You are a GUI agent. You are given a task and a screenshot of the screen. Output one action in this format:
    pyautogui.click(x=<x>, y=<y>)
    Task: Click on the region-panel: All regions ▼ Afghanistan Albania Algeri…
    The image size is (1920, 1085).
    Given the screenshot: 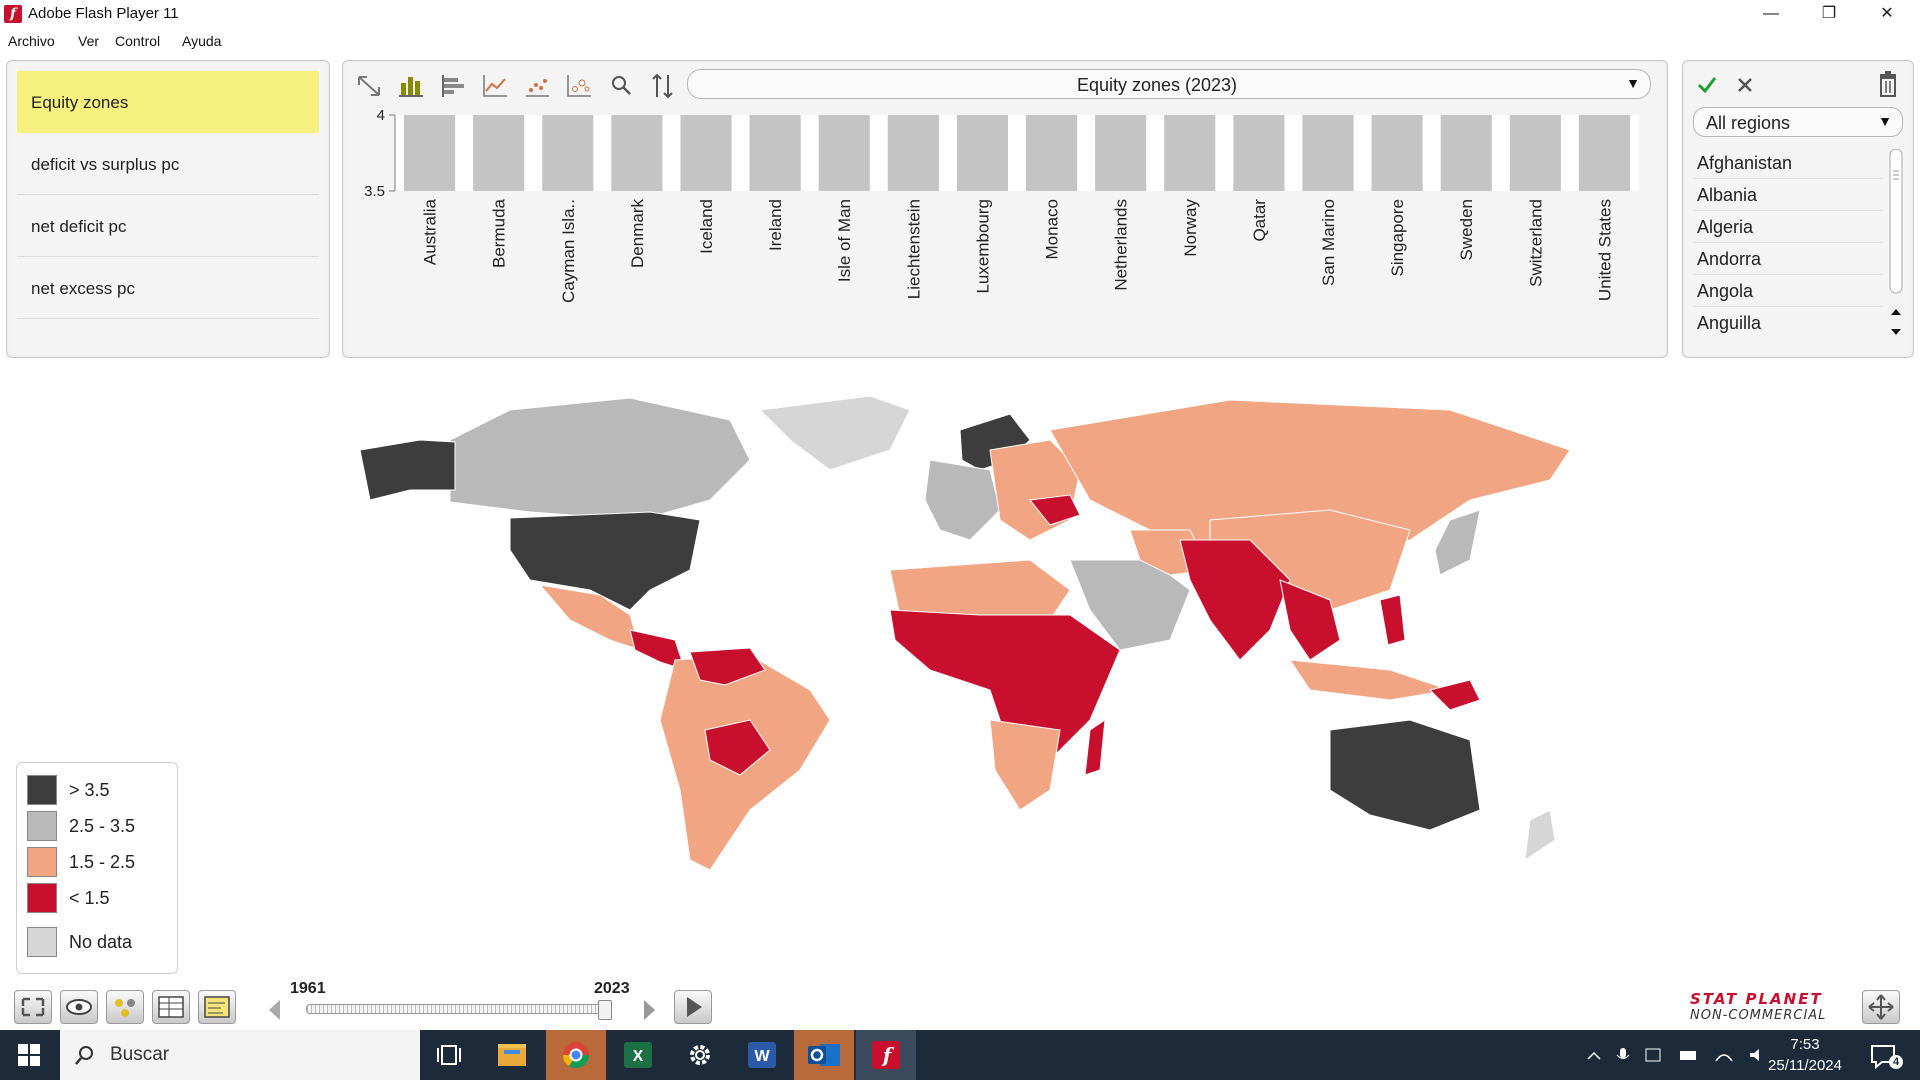 What is the action you would take?
    pyautogui.click(x=1798, y=209)
    